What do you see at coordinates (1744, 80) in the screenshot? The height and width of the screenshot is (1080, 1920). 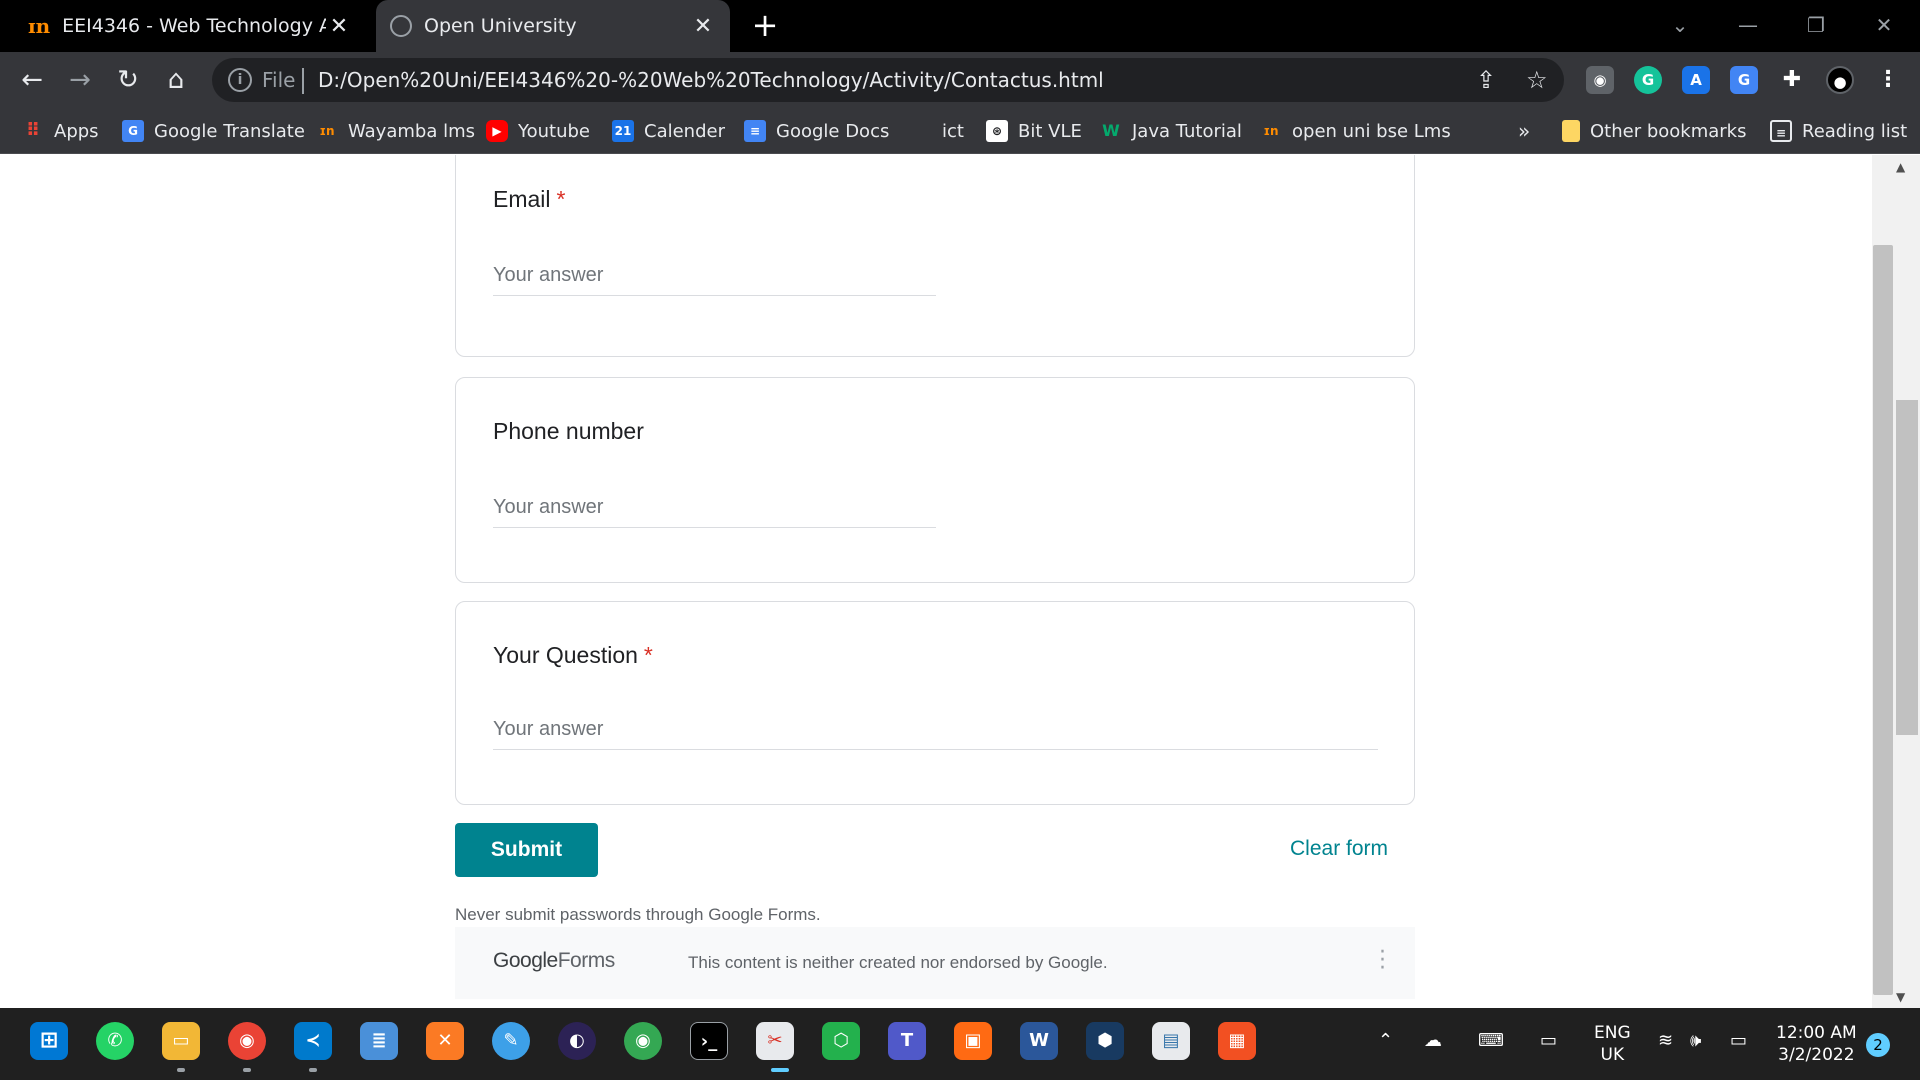 I see `google-translate-ext-icon: G` at bounding box center [1744, 80].